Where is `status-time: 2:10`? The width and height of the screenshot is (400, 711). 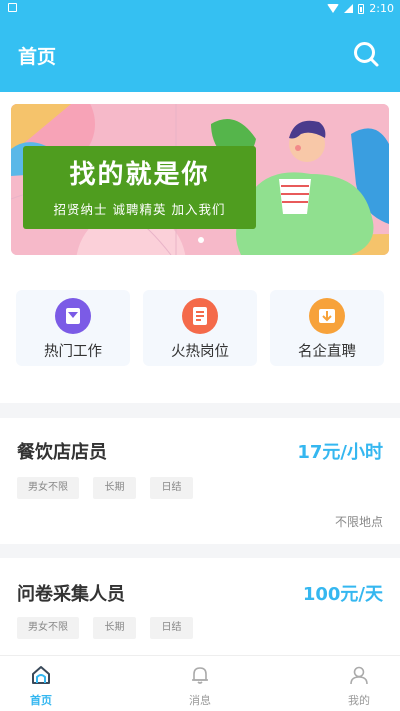 status-time: 2:10 is located at coordinates (381, 8).